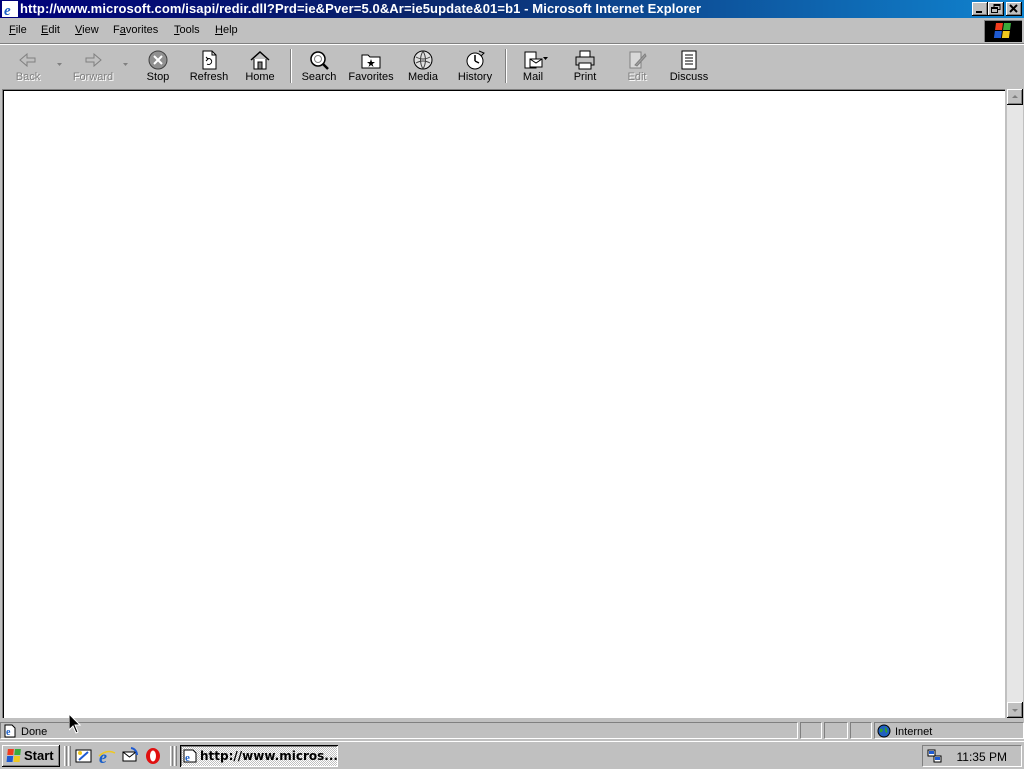  Describe the element at coordinates (187, 30) in the screenshot. I see `menu-tools: Tools` at that location.